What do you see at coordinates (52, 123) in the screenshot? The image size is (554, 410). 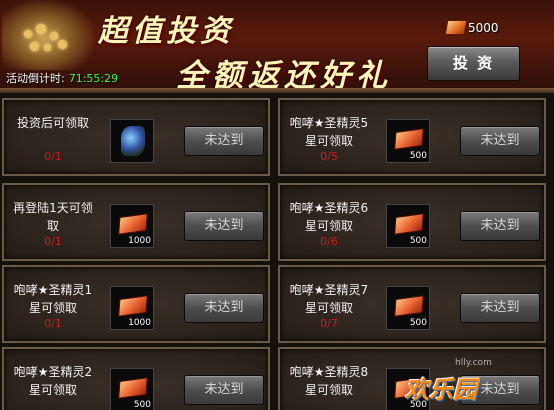 I see `reward-condition: 投资后可领取` at bounding box center [52, 123].